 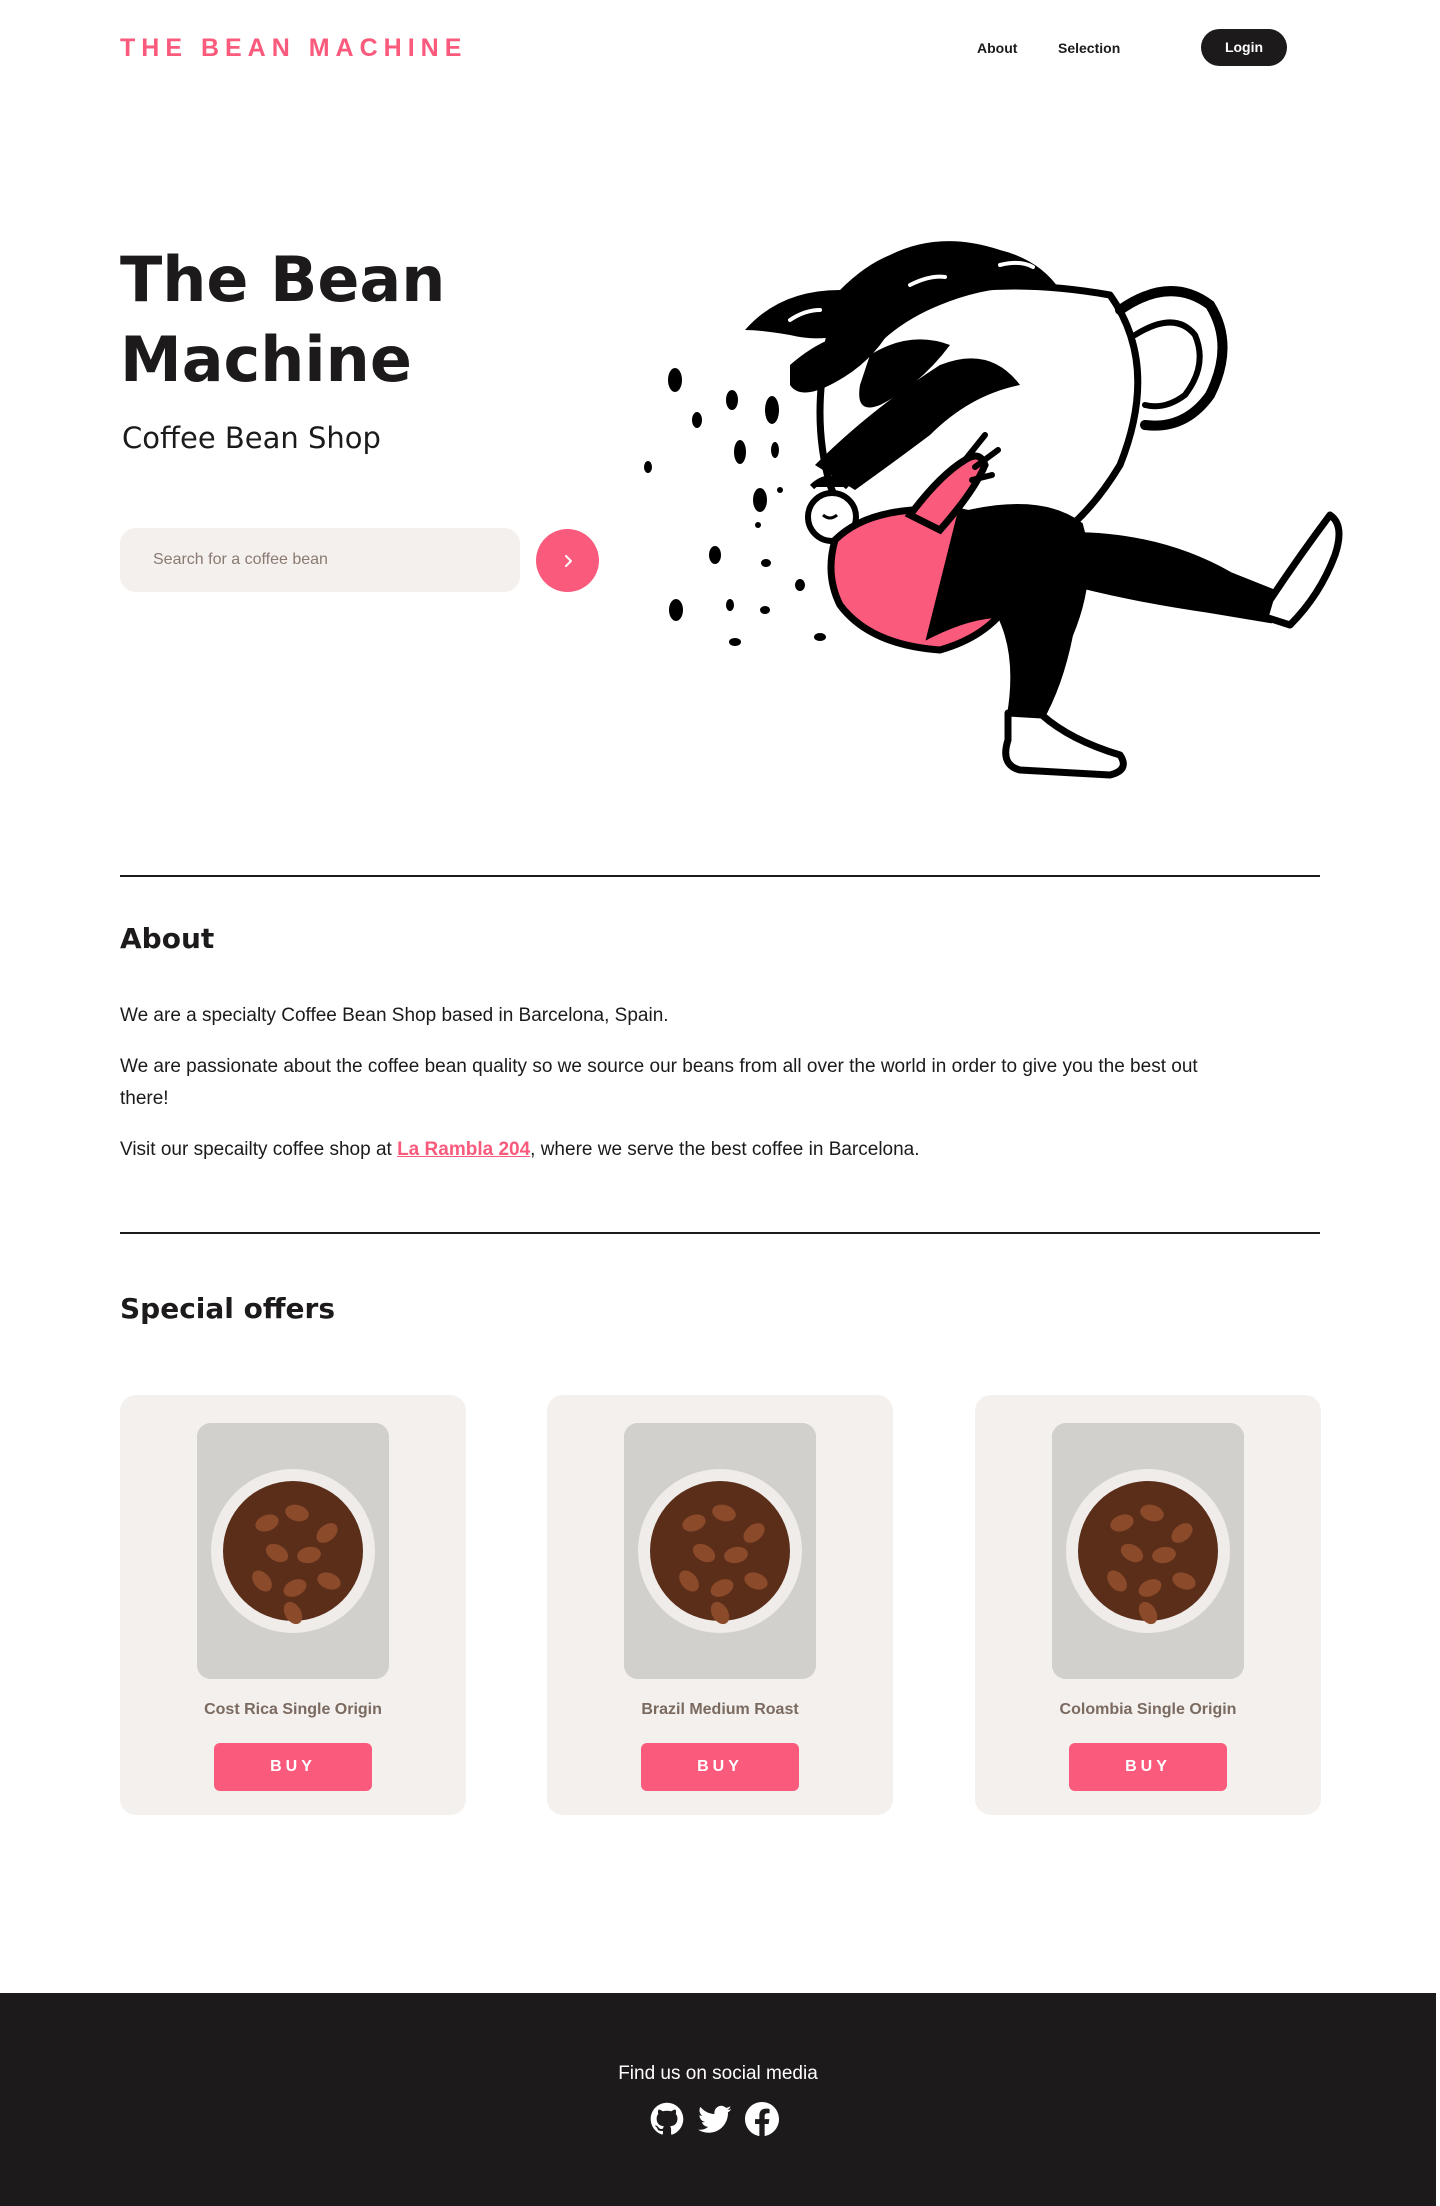 I want to click on about-paragraph-3-before: Visit our specailty coffee shop at, so click(x=259, y=1149).